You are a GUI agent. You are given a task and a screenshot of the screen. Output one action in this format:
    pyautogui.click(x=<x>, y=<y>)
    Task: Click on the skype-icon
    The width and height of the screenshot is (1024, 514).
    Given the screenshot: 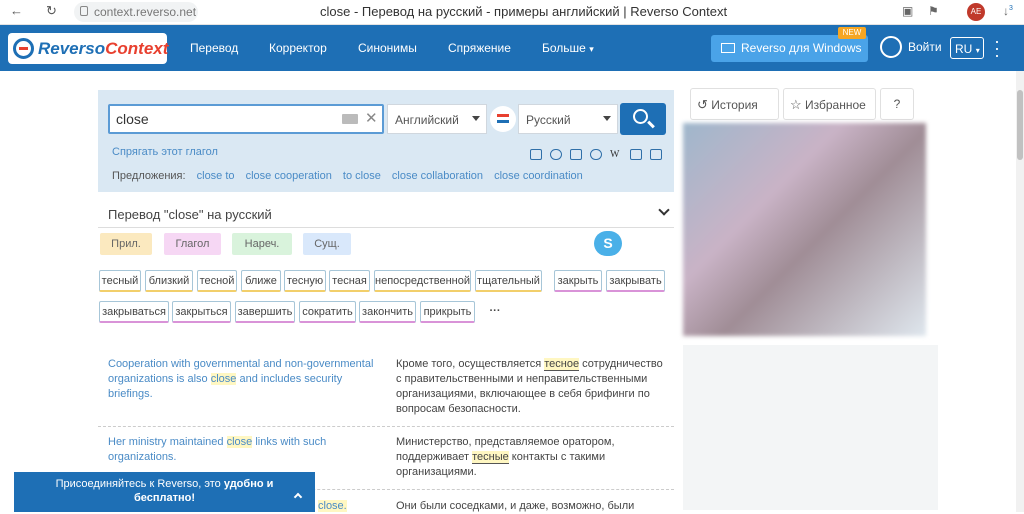 What is the action you would take?
    pyautogui.click(x=556, y=155)
    